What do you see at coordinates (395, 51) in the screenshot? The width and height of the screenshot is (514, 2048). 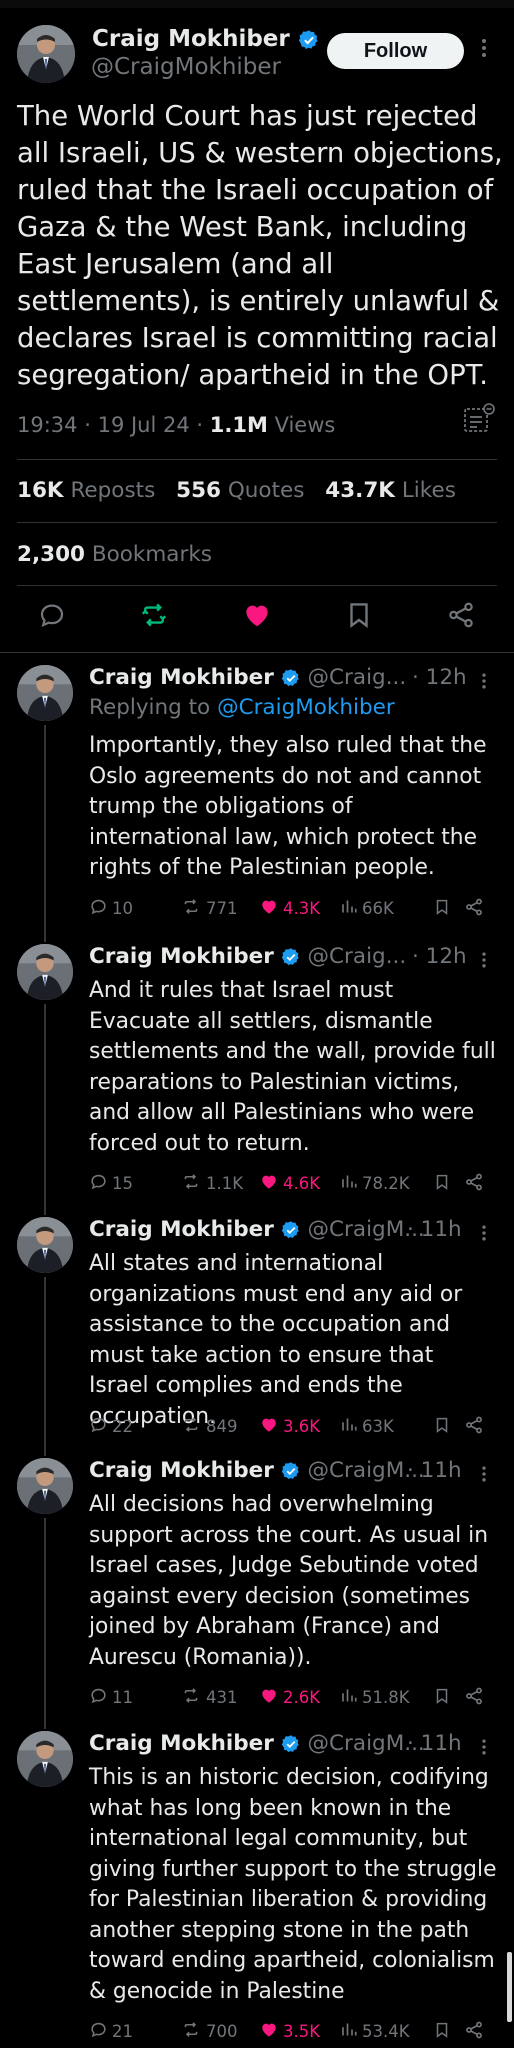 I see `follow-button: Follow` at bounding box center [395, 51].